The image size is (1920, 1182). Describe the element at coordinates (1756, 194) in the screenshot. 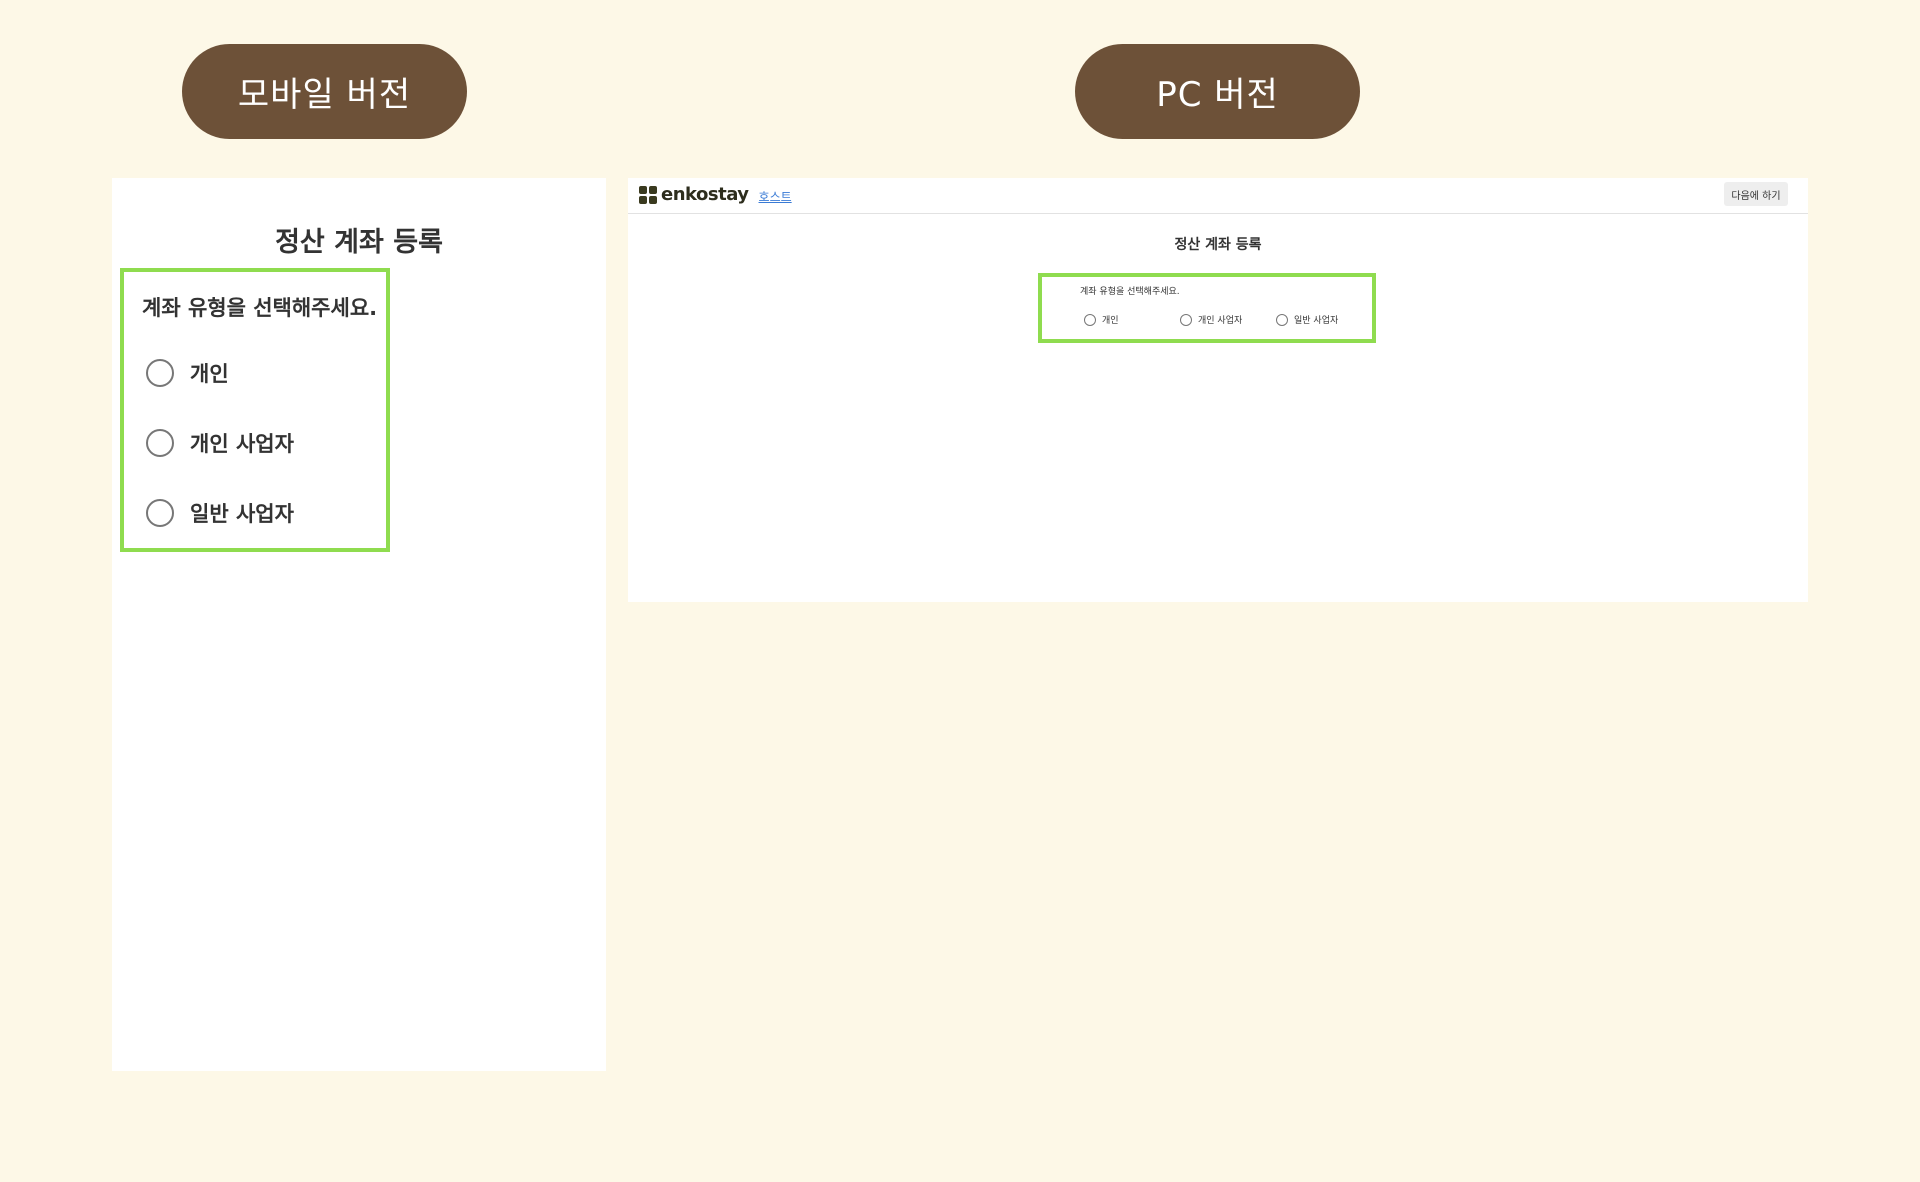

I see `do-later-button: 다음에 하기` at that location.